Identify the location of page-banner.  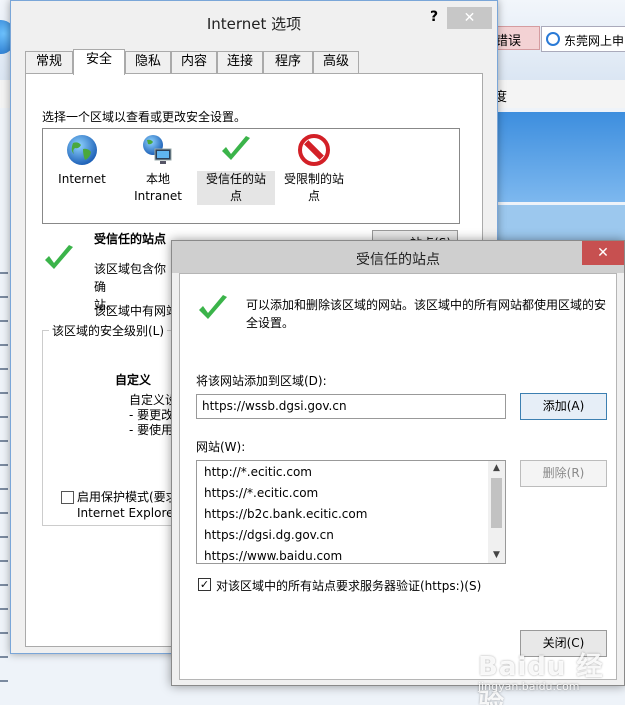
(552, 157).